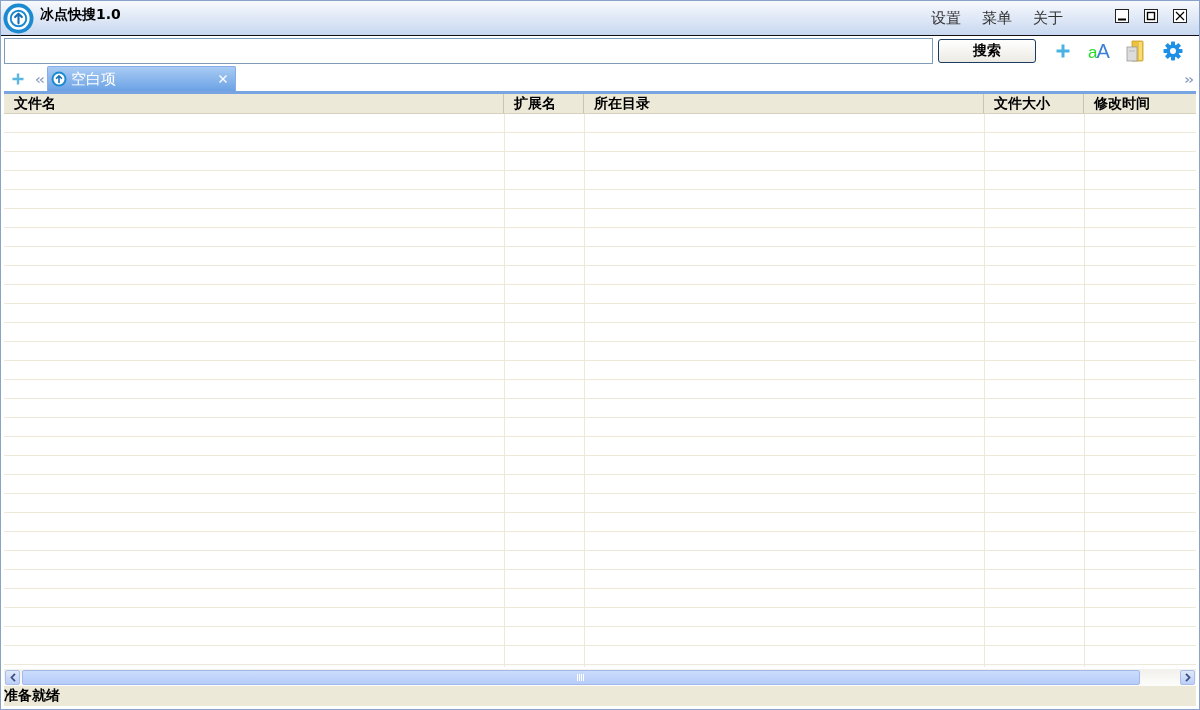 The image size is (1200, 710). I want to click on minimize-button, so click(1122, 16).